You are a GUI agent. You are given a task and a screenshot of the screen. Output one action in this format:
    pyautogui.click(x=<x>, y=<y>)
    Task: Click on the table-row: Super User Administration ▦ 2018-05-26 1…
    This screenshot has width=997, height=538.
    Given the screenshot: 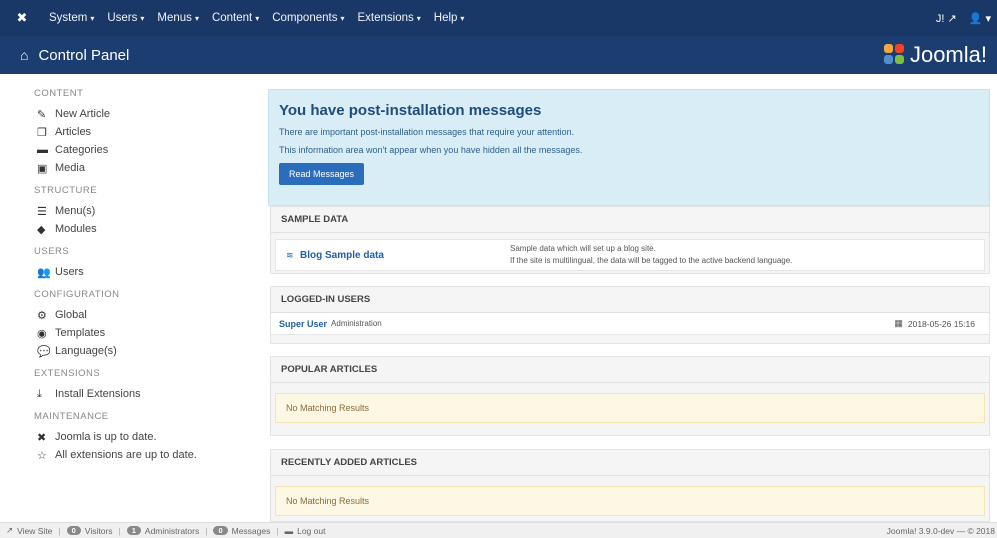 What is the action you would take?
    pyautogui.click(x=630, y=324)
    